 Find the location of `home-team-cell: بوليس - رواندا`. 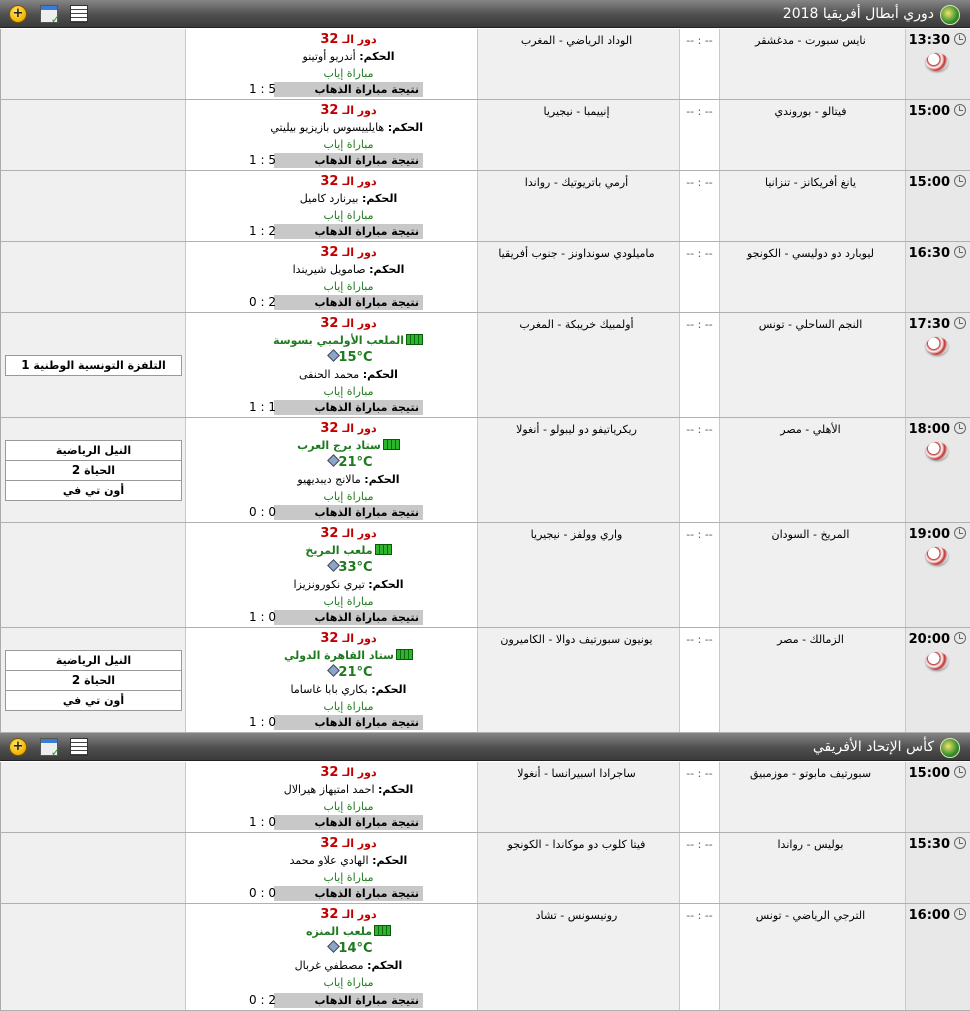

home-team-cell: بوليس - رواندا is located at coordinates (812, 868).